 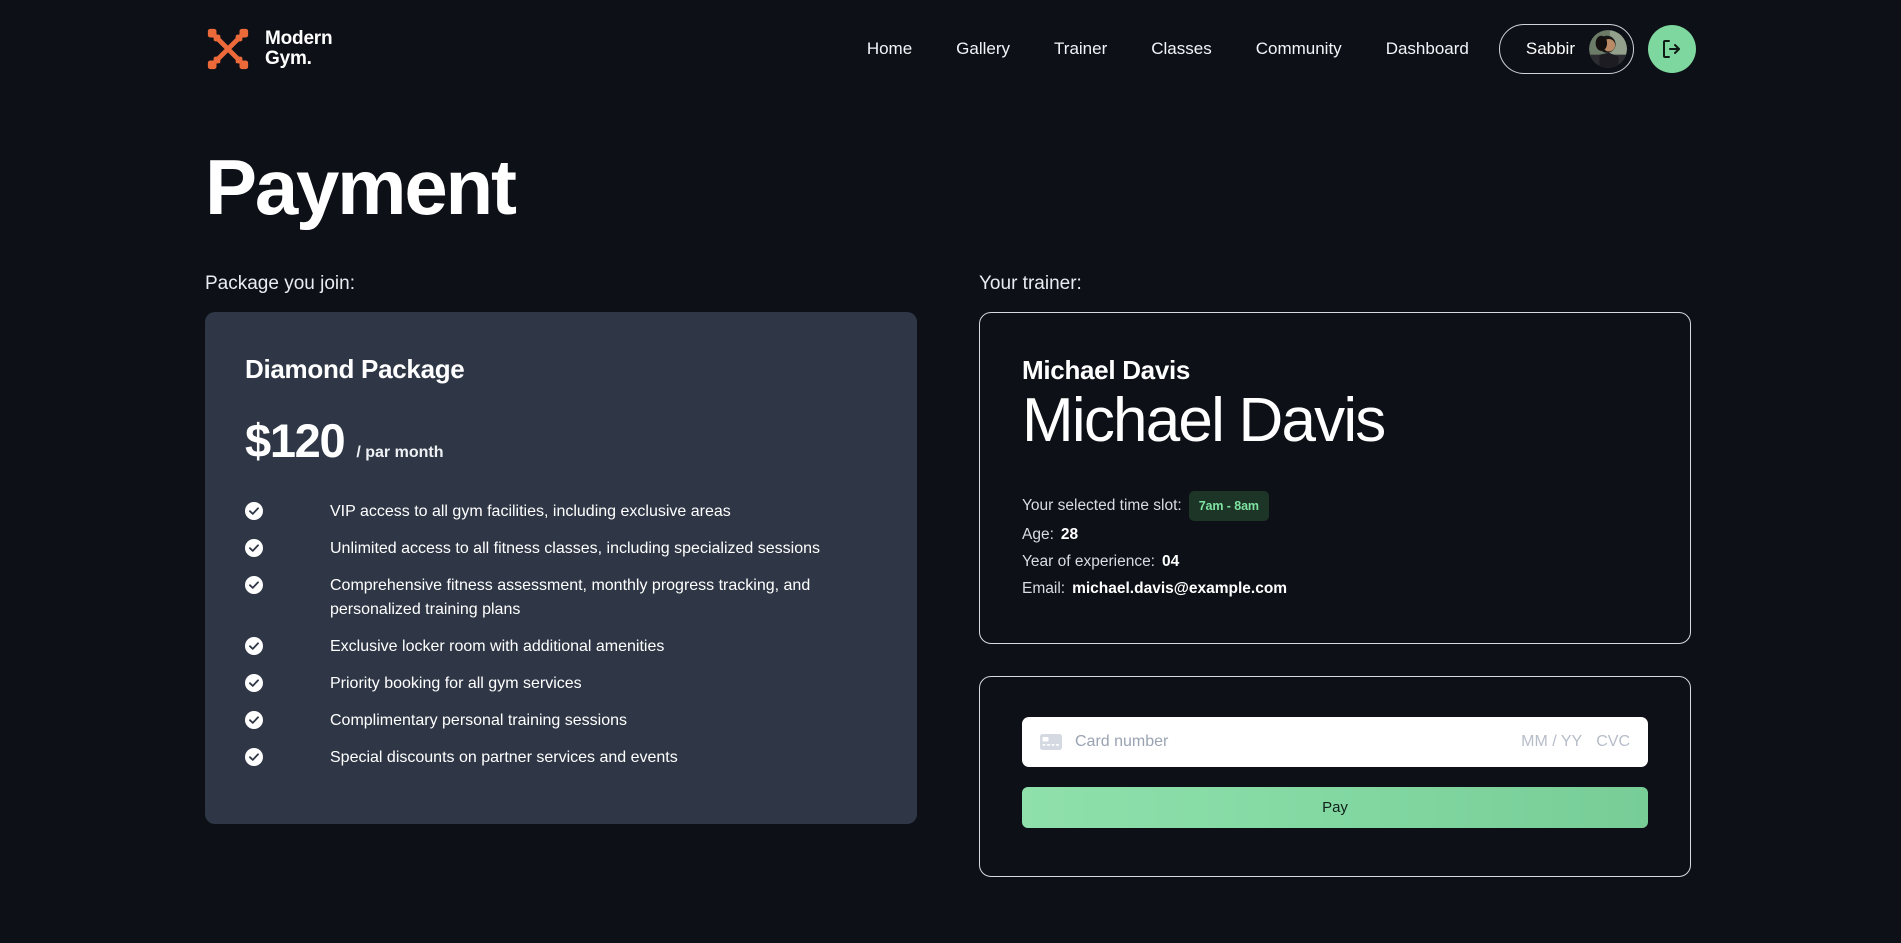 I want to click on email-label: Email:, so click(x=1044, y=588).